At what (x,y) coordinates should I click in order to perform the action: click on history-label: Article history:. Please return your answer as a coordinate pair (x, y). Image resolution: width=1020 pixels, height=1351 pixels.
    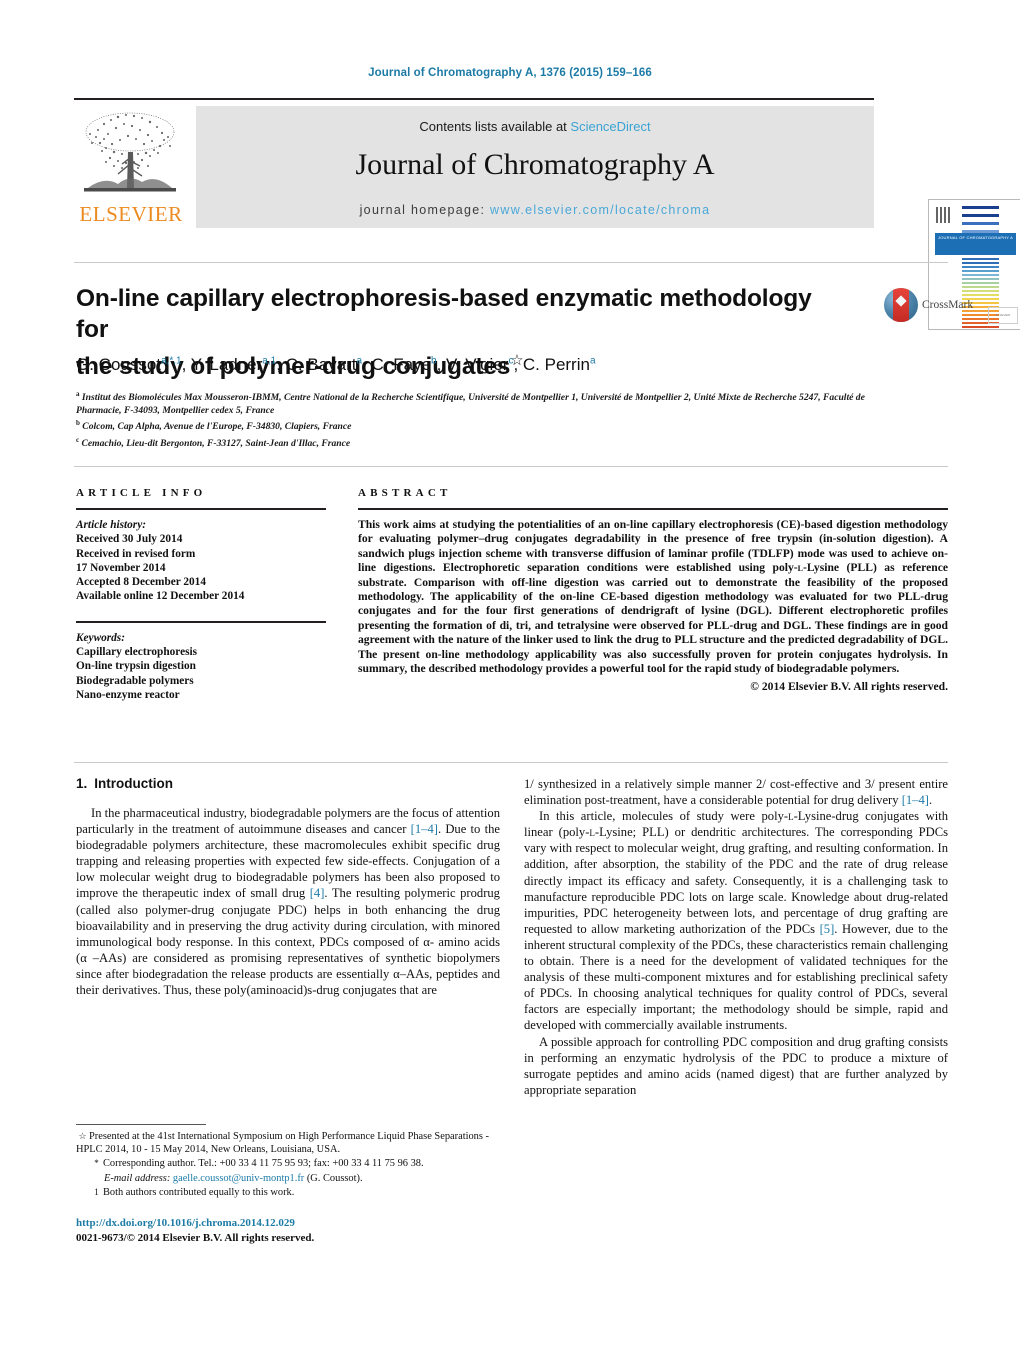
    Looking at the image, I should click on (111, 525).